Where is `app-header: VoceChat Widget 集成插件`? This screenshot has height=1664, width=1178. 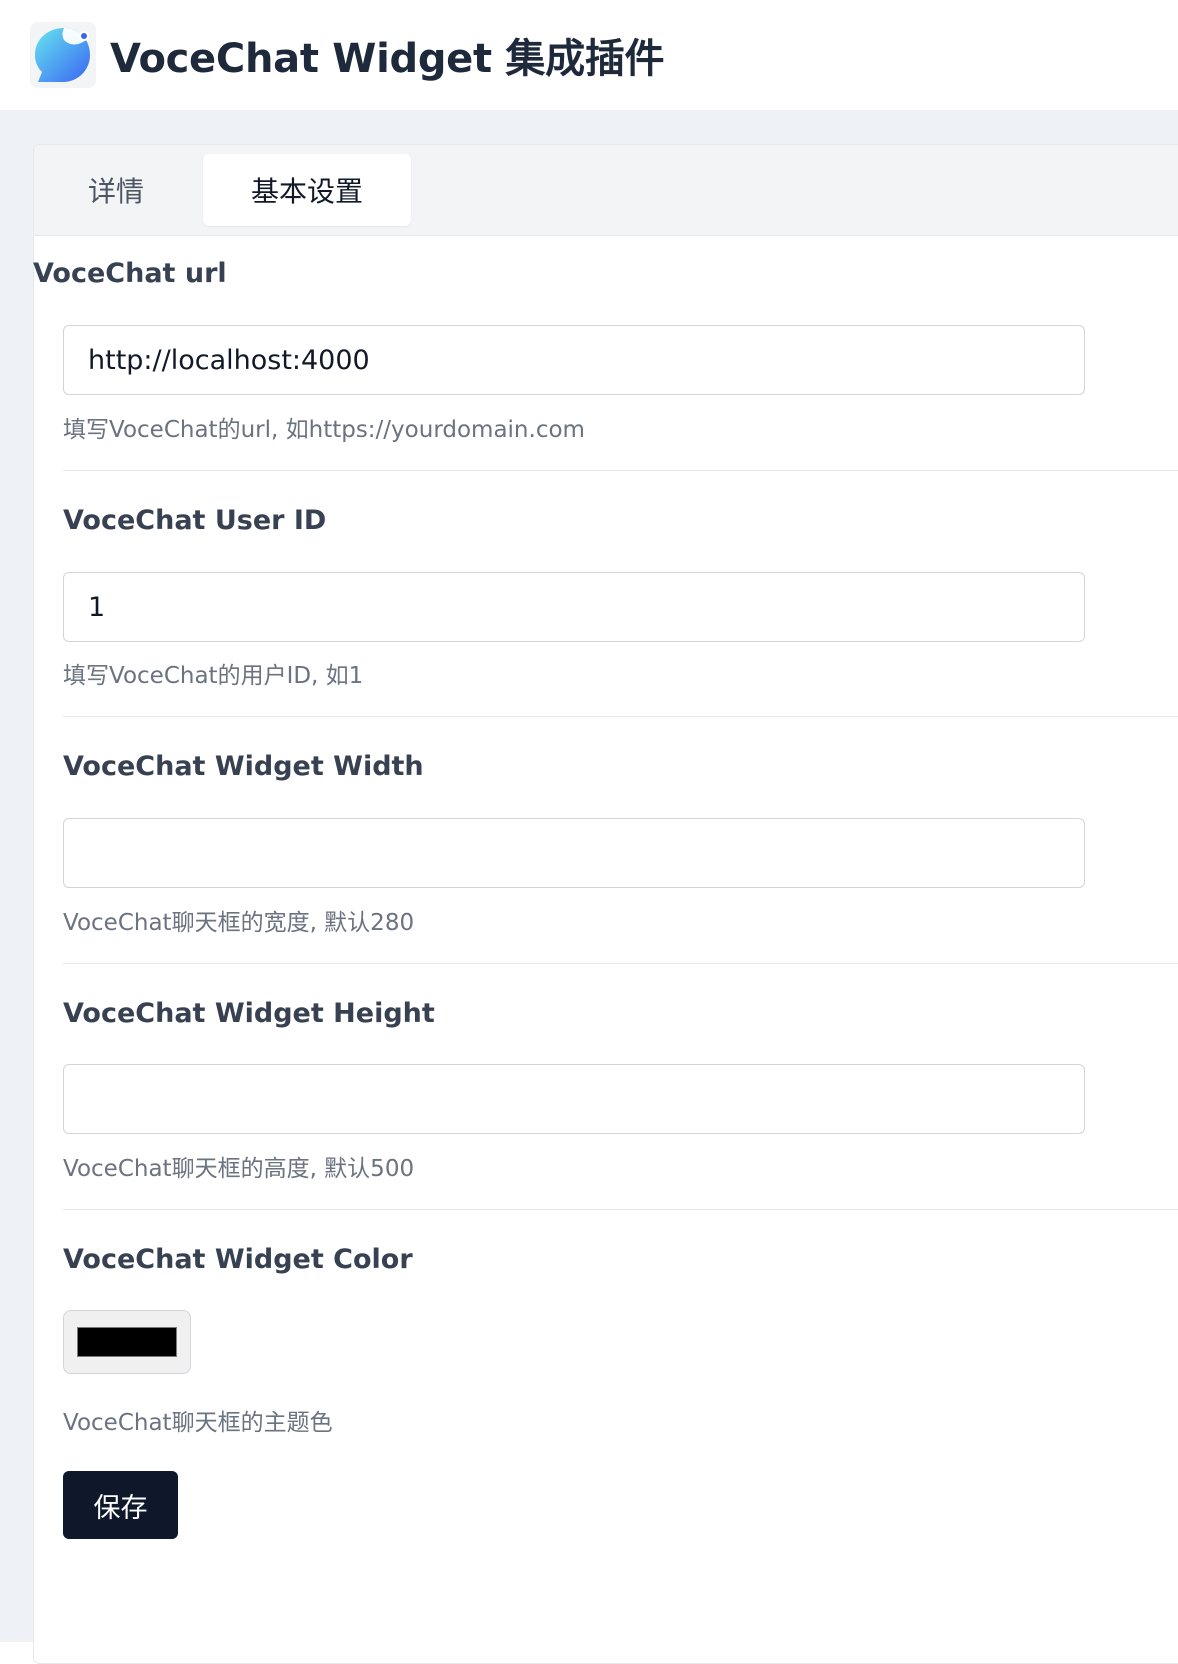 app-header: VoceChat Widget 集成插件 is located at coordinates (589, 55).